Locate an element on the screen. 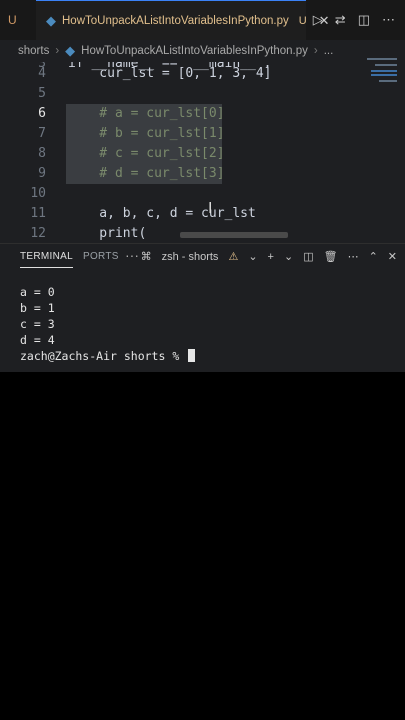  terminal-shell-label: zsh - shorts is located at coordinates (190, 257).